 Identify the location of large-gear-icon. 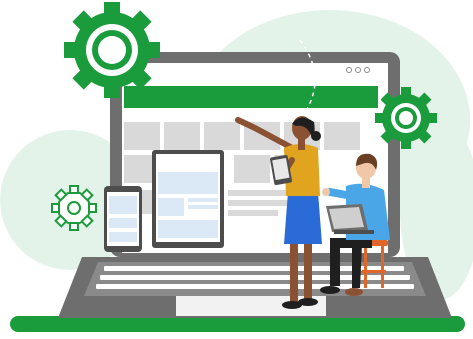
(112, 50).